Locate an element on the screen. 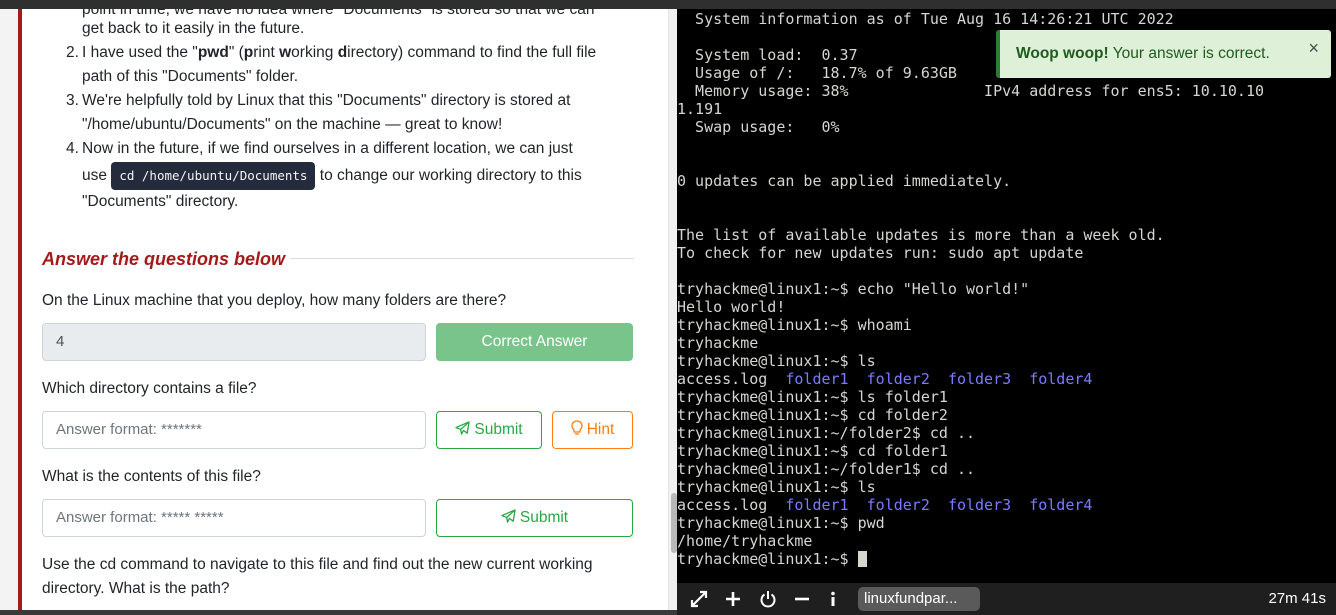  terminal-line: 1.191 is located at coordinates (700, 109).